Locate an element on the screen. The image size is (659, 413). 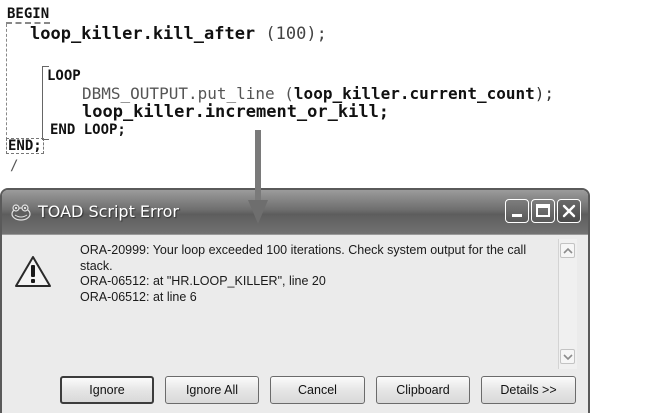
maximize-icon is located at coordinates (543, 210).